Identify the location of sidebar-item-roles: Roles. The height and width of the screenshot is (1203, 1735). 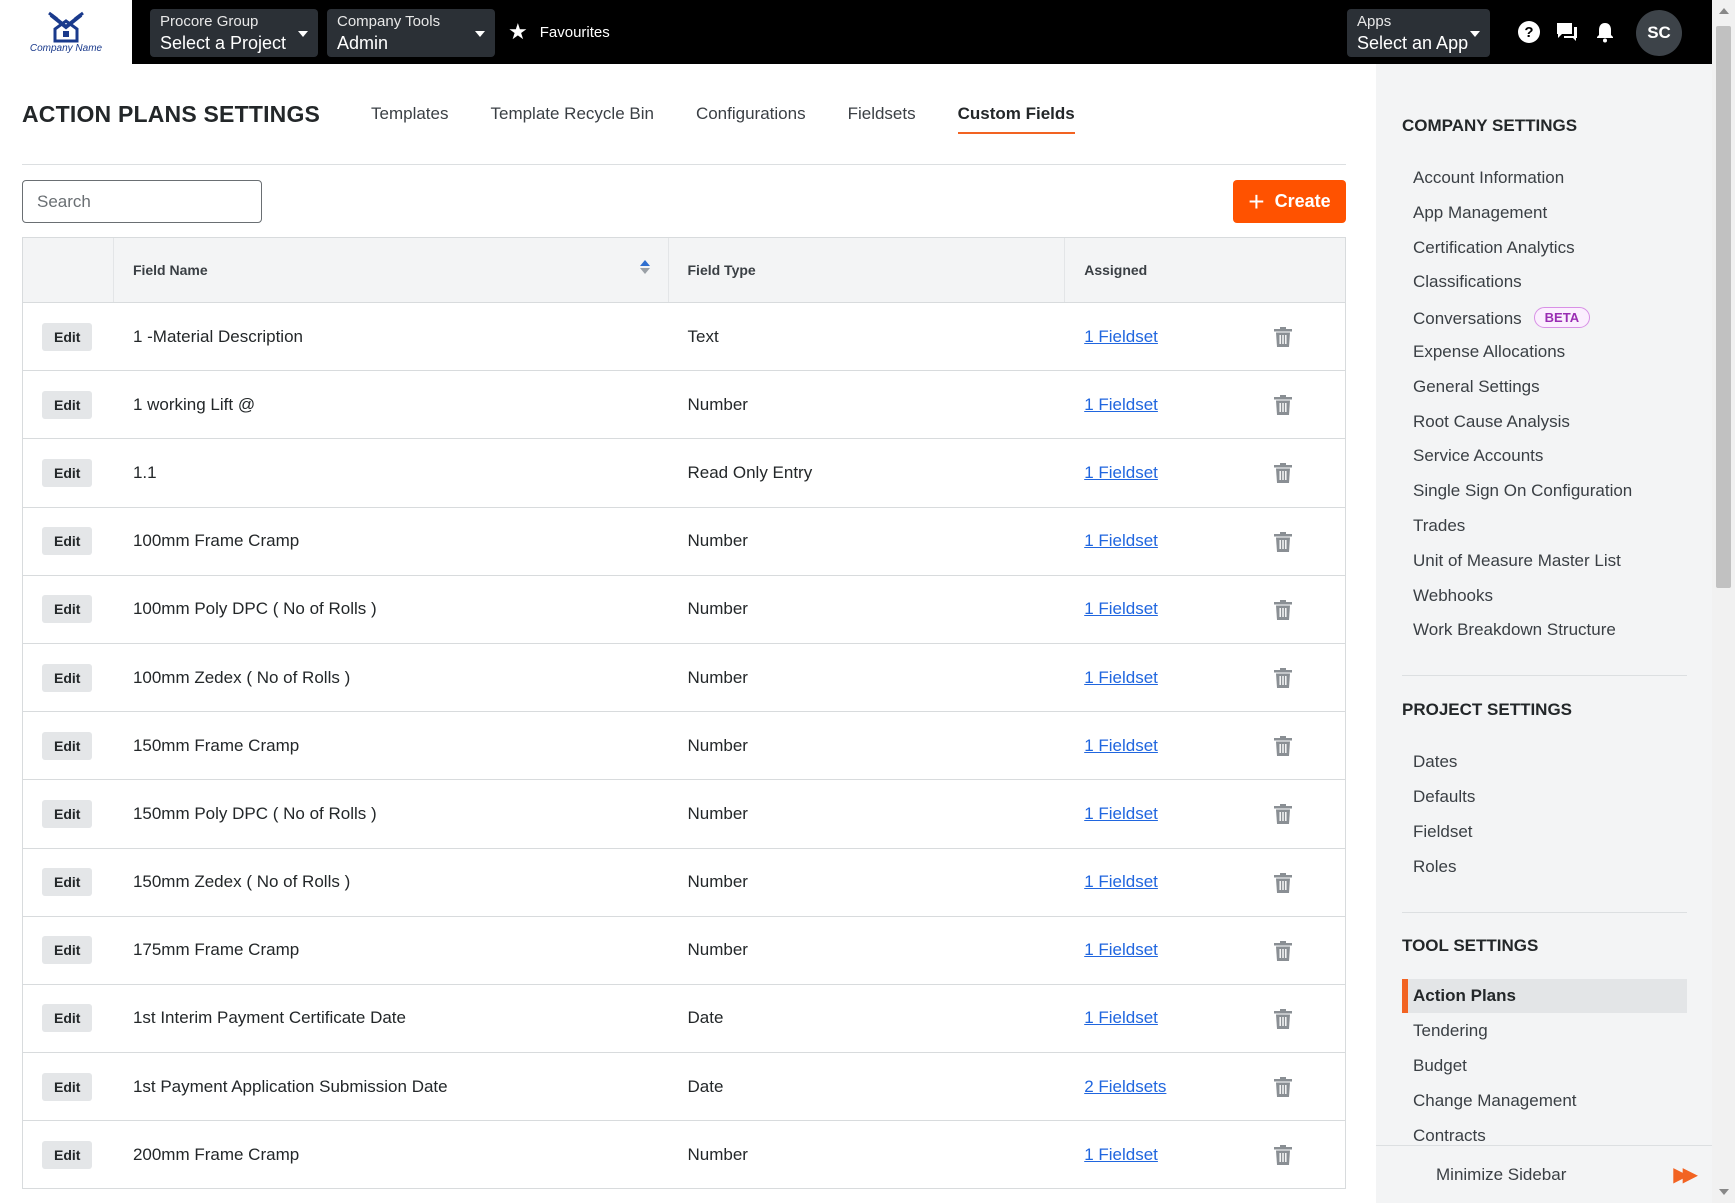
(1434, 867).